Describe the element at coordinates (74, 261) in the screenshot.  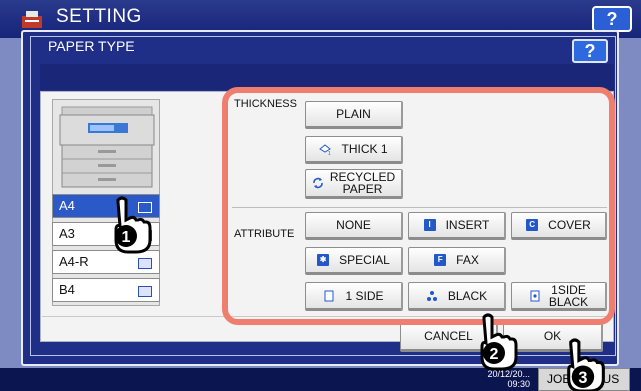
I see `tray-label: A4-R` at that location.